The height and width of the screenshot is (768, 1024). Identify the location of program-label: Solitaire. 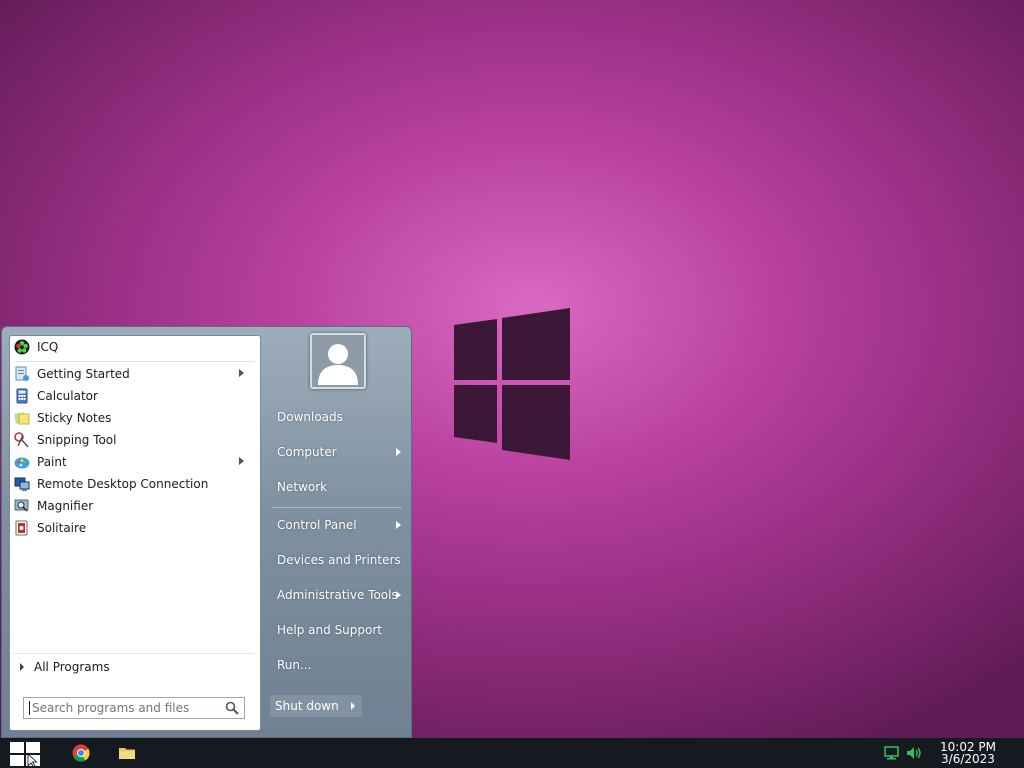
(62, 528).